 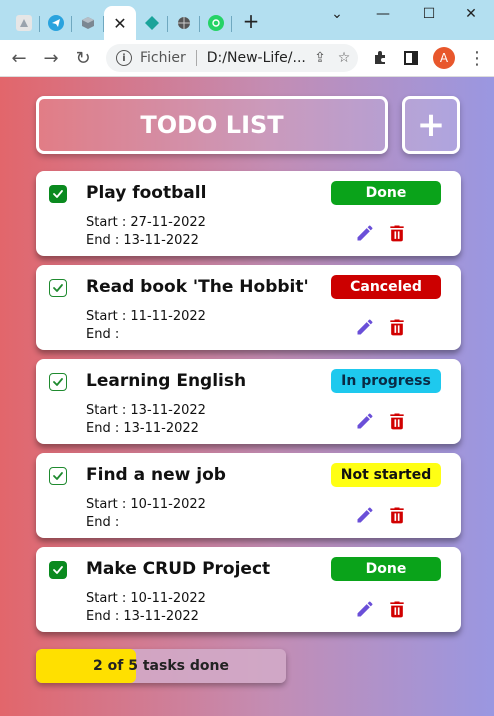 What do you see at coordinates (146, 193) in the screenshot?
I see `task-title: Play football` at bounding box center [146, 193].